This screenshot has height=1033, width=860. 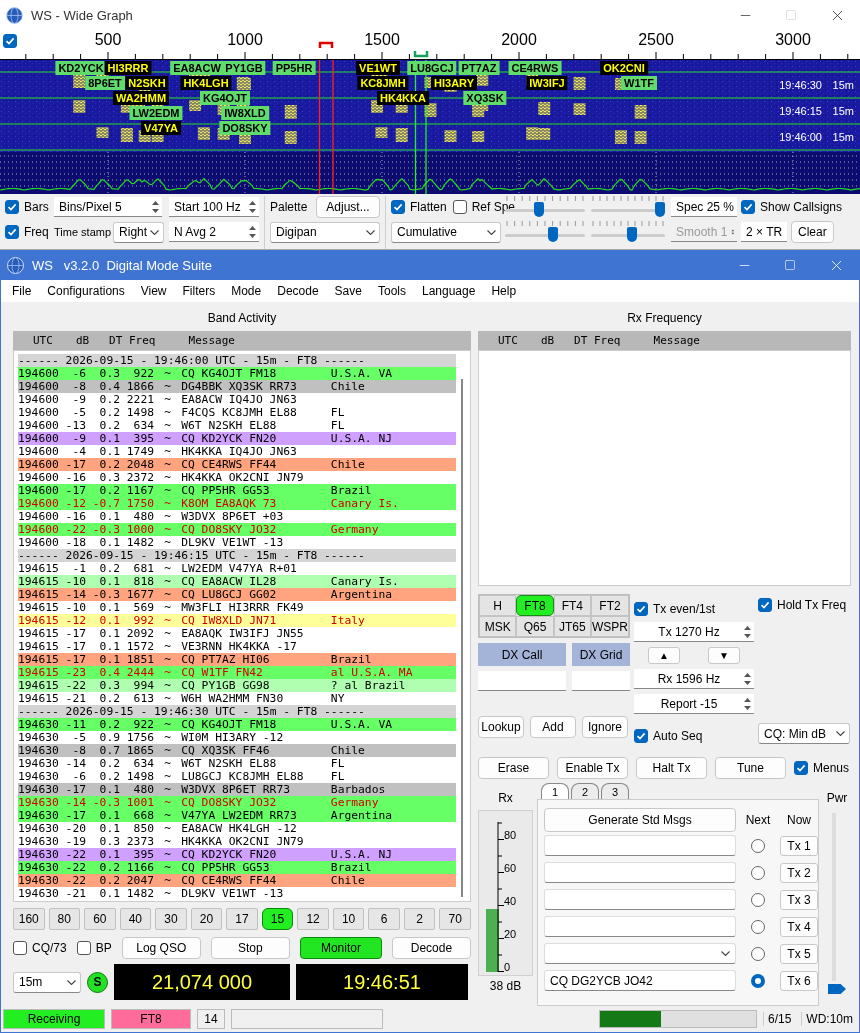 I want to click on menu-item: Decode, so click(x=298, y=291).